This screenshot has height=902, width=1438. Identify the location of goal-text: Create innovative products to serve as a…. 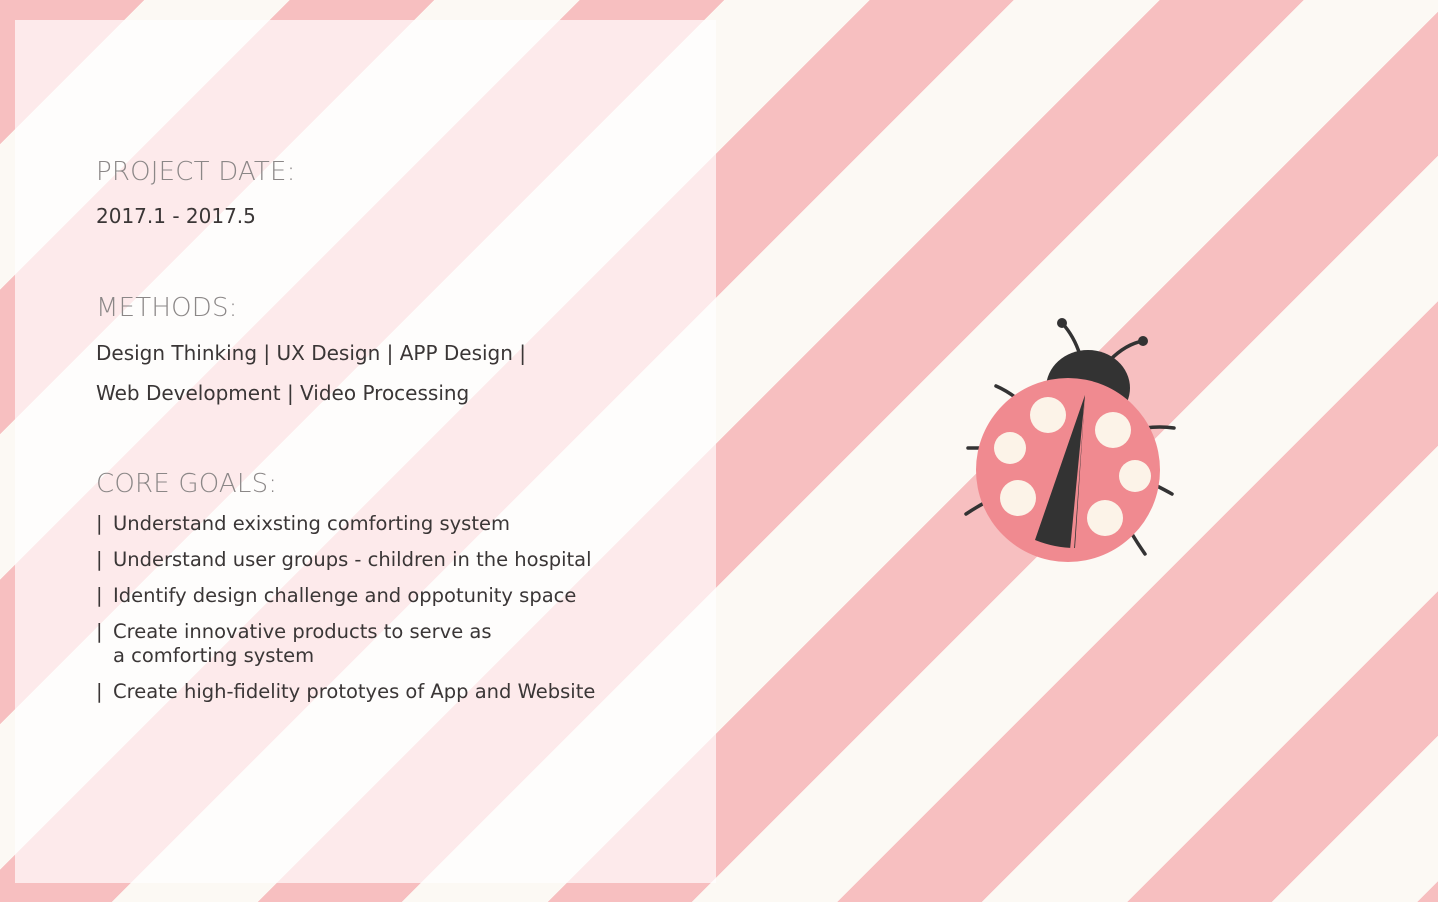
(302, 643).